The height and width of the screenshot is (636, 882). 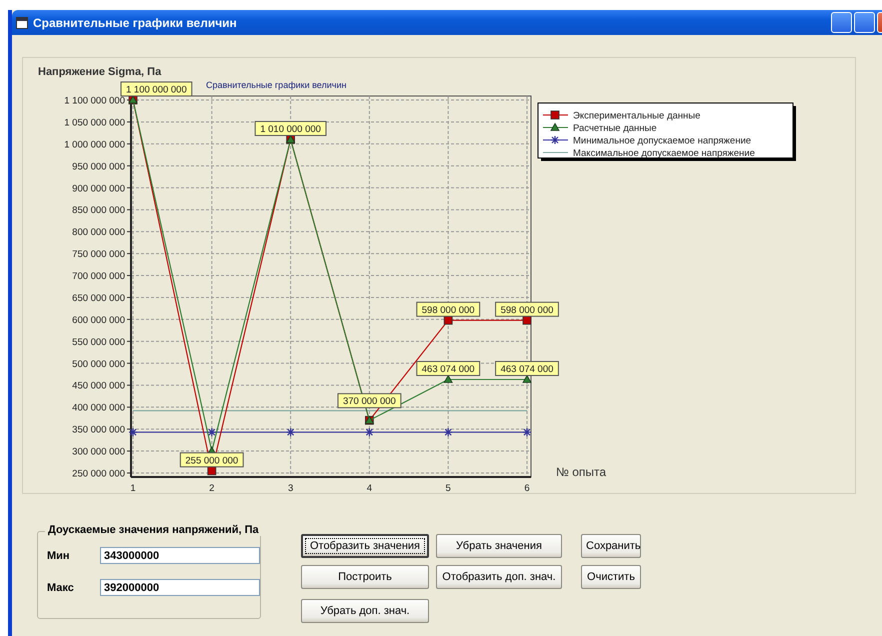 What do you see at coordinates (276, 85) in the screenshot?
I see `chart-title: Сравнительные графики величин` at bounding box center [276, 85].